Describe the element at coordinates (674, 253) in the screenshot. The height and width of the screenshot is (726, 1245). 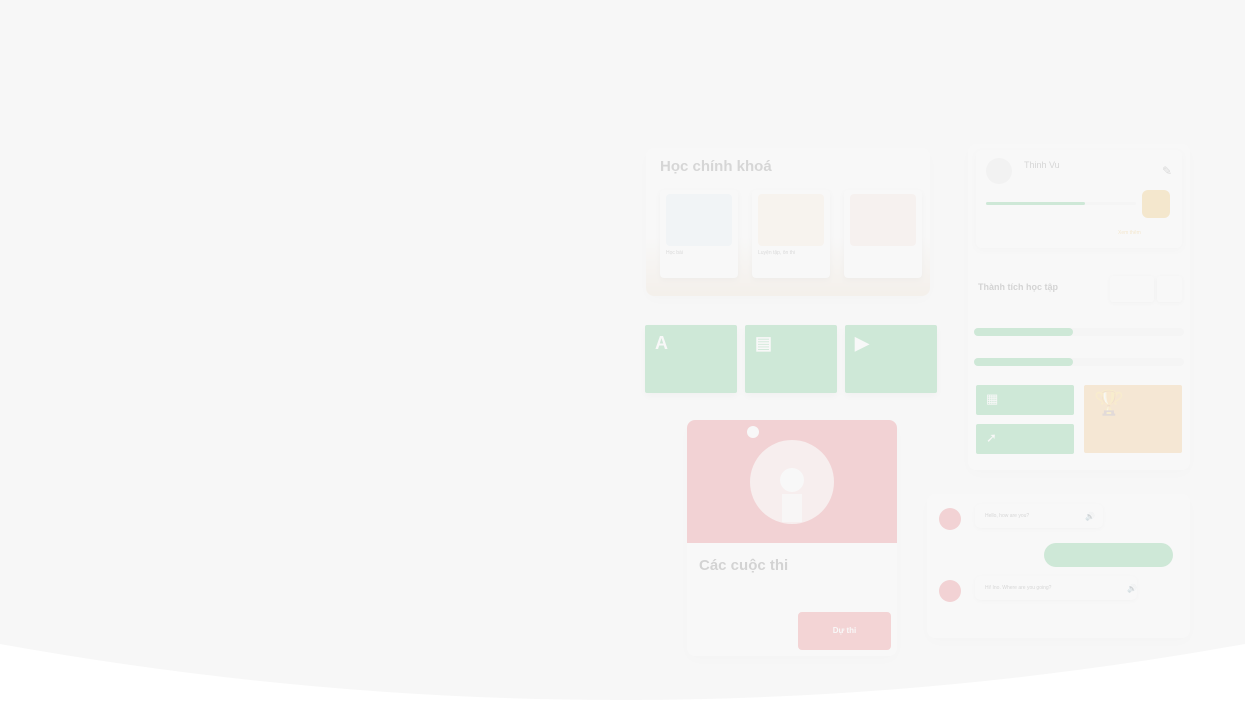
I see `course-tile-label: Học bài` at that location.